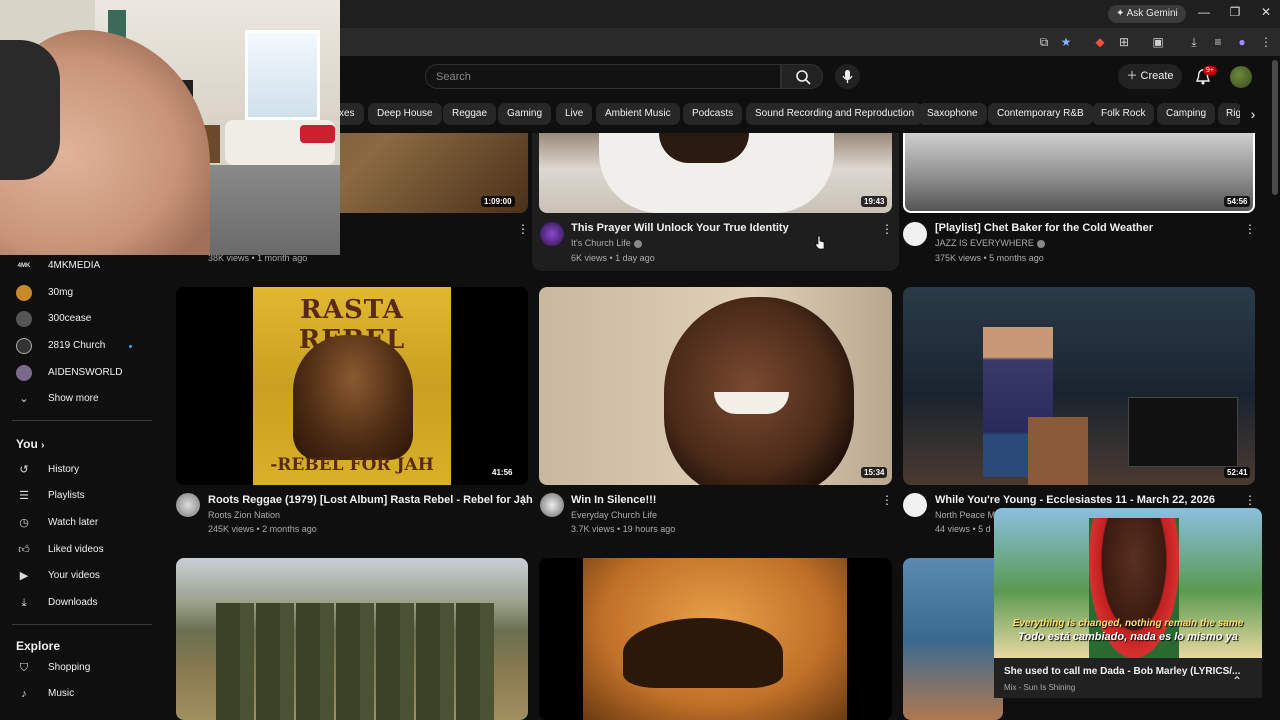 This screenshot has height=720, width=1280. Describe the element at coordinates (613, 500) in the screenshot. I see `video-title: Win In Silence!!!` at that location.